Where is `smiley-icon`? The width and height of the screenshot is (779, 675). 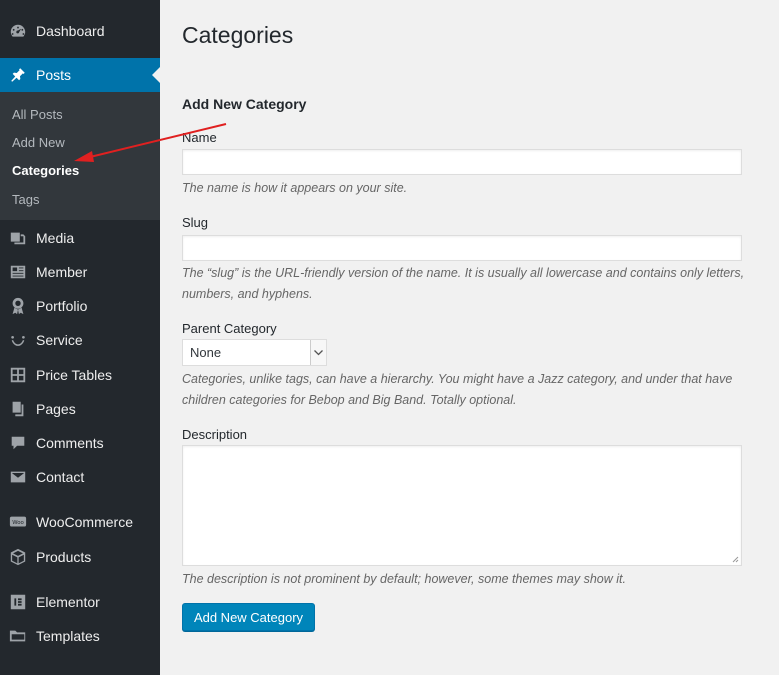 smiley-icon is located at coordinates (18, 340).